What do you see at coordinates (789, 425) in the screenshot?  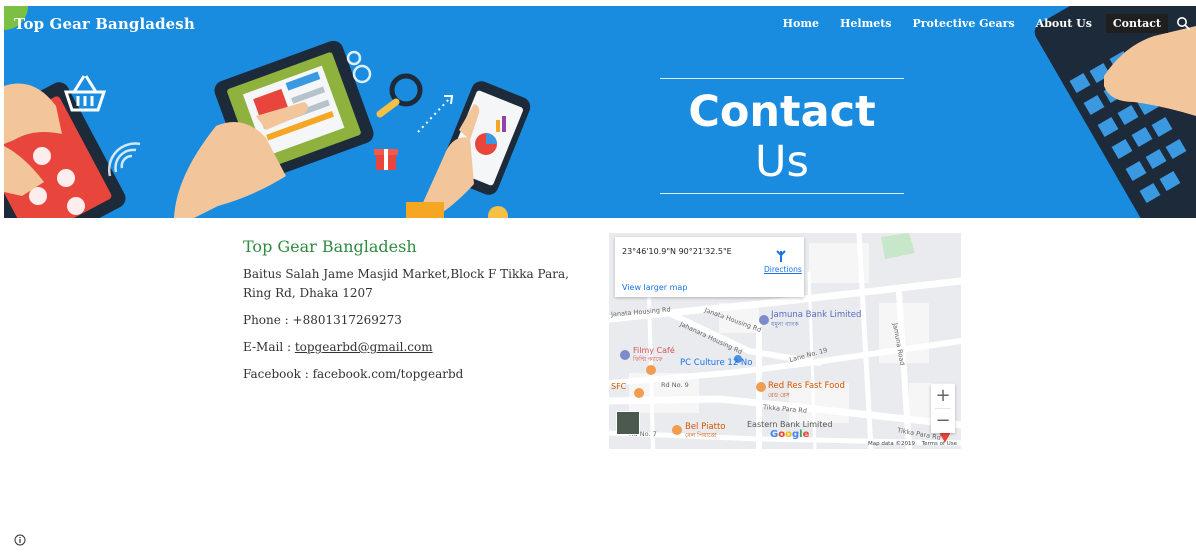 I see `place-label: Eastern Bank Limited` at bounding box center [789, 425].